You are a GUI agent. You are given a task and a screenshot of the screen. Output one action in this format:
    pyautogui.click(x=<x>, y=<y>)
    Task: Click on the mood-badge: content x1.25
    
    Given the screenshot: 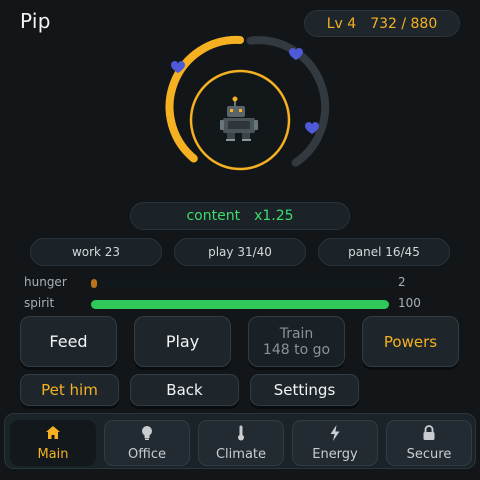 What is the action you would take?
    pyautogui.click(x=240, y=216)
    